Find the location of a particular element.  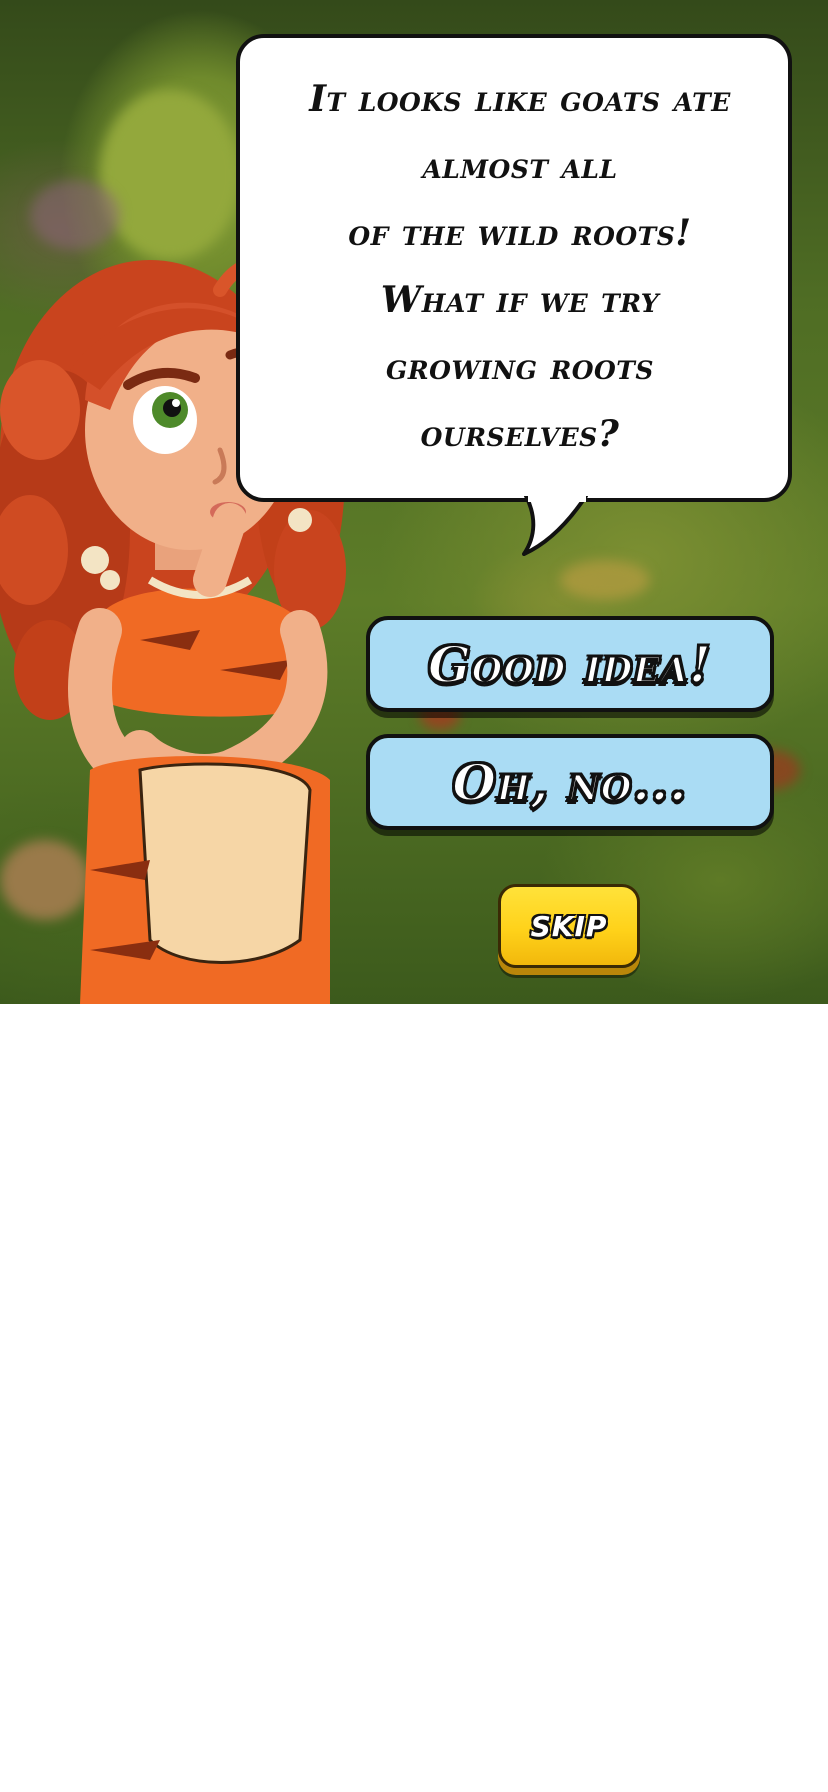

dialog-line: of the wild roots! is located at coordinates (520, 233).